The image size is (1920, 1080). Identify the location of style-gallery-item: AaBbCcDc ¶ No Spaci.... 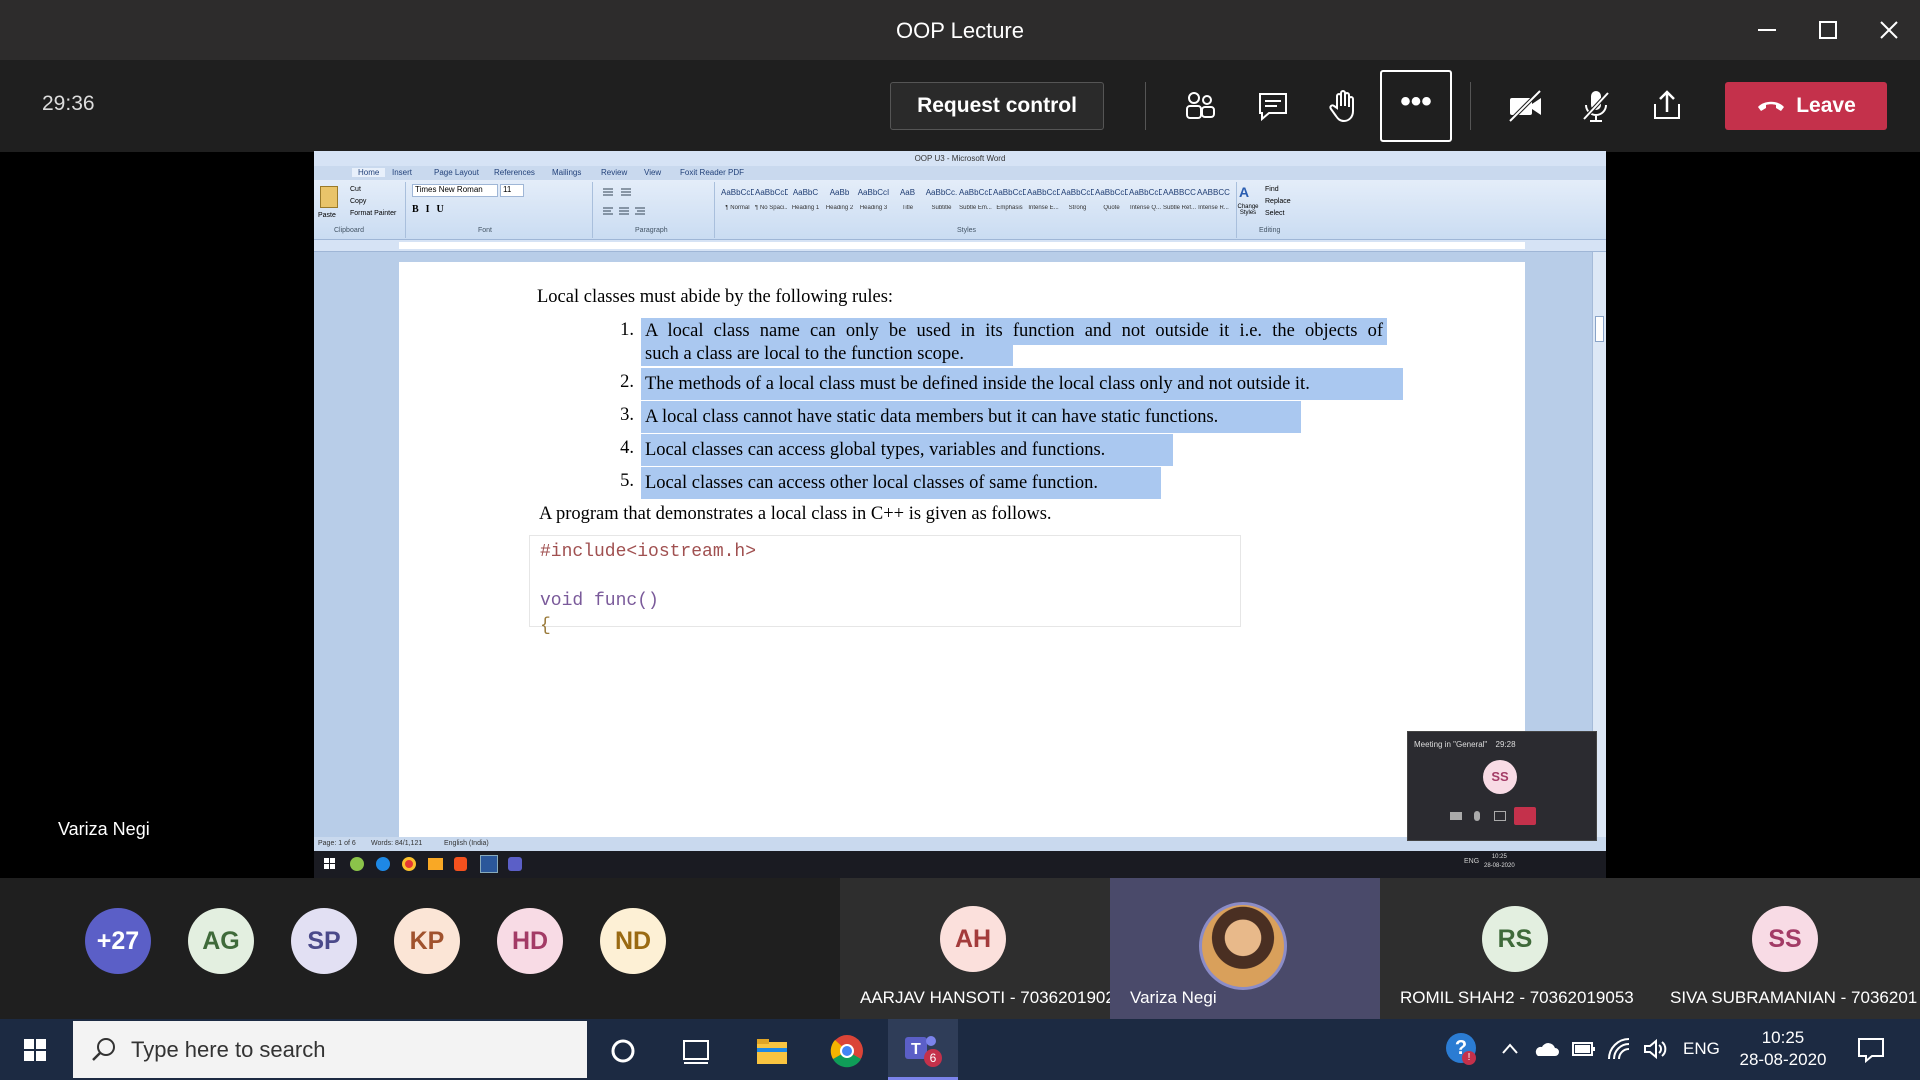
(771, 206).